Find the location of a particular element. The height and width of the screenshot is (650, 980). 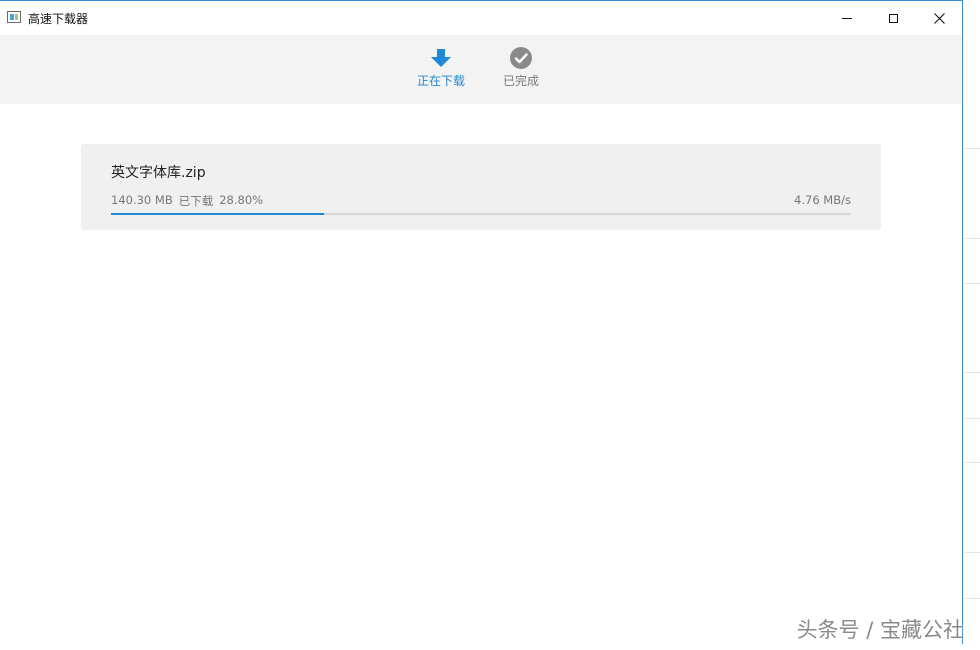

maximize-icon is located at coordinates (893, 18).